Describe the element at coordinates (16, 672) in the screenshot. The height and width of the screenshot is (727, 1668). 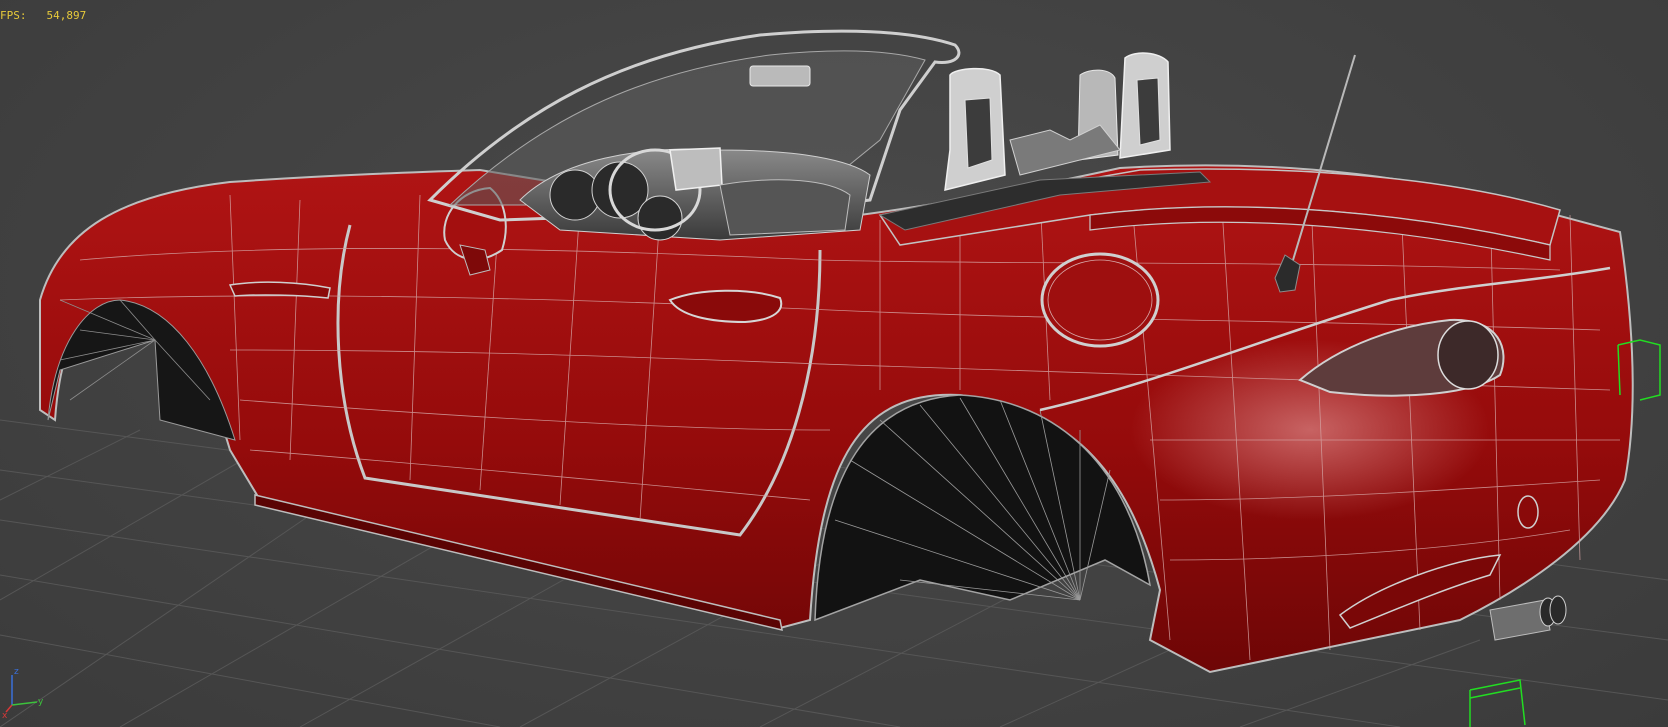
I see `z-axis-label: z` at that location.